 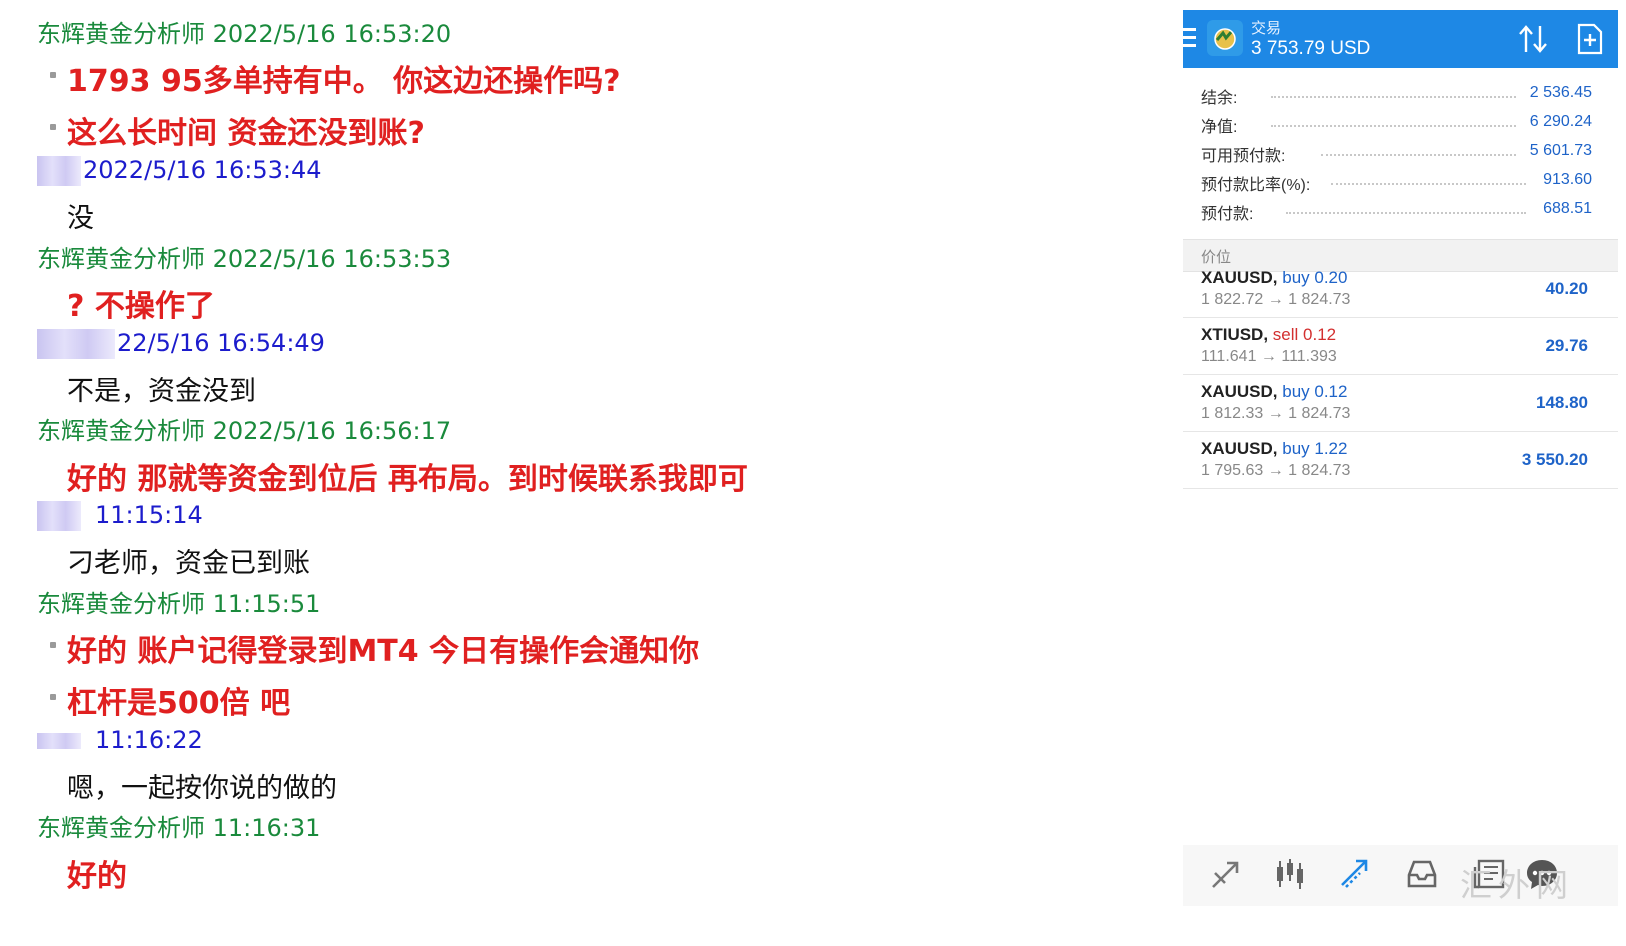 What do you see at coordinates (179, 171) in the screenshot?
I see `client-header: 2022/5/16 16:53:44` at bounding box center [179, 171].